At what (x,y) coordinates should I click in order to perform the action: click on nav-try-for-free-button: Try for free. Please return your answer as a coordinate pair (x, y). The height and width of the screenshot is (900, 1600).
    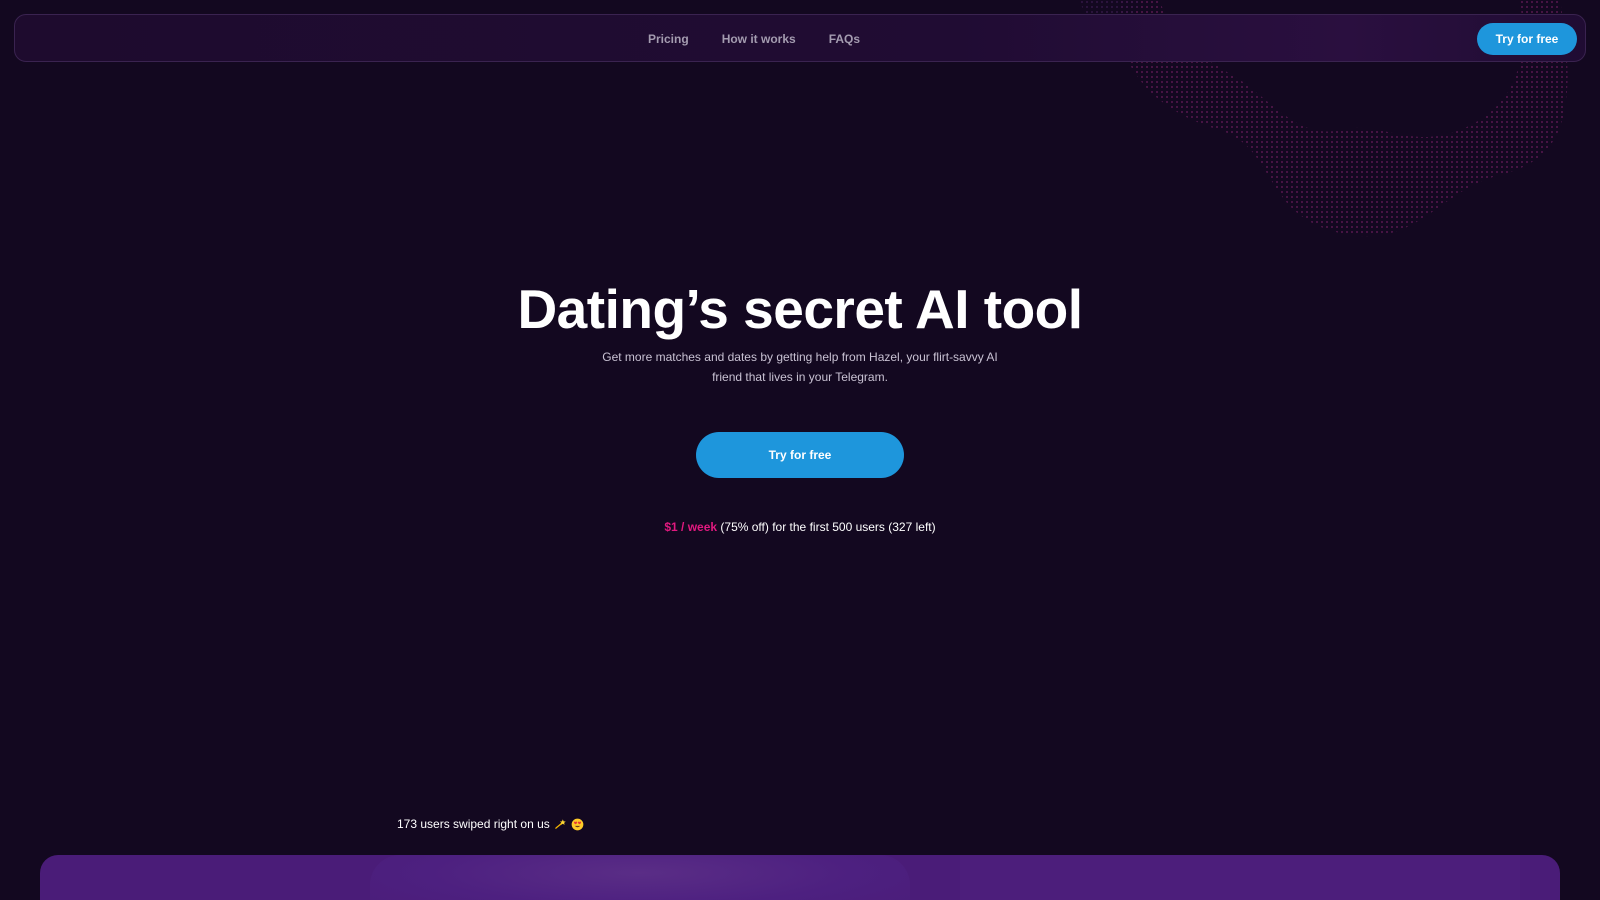
    Looking at the image, I should click on (1527, 39).